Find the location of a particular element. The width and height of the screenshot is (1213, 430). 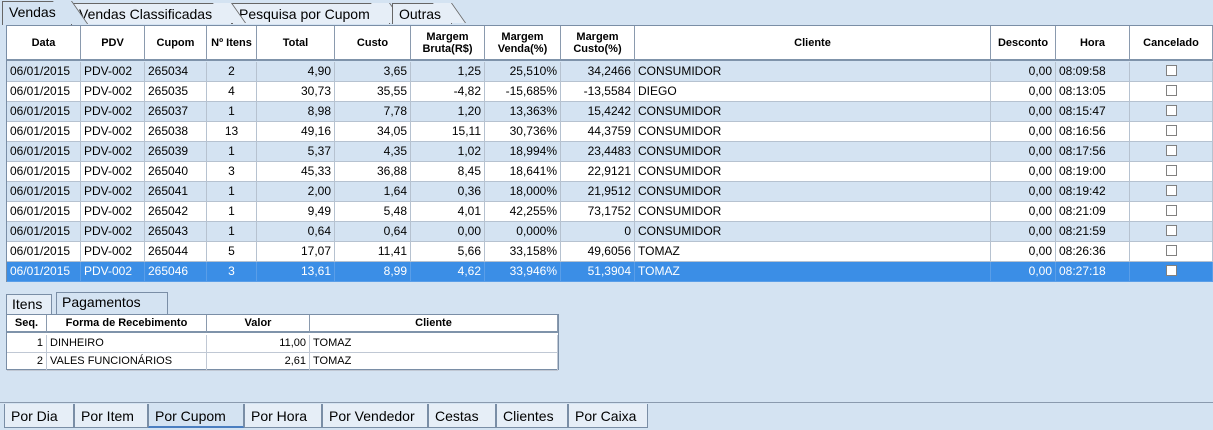

tab-por-cupom: Por Cupom is located at coordinates (196, 416).